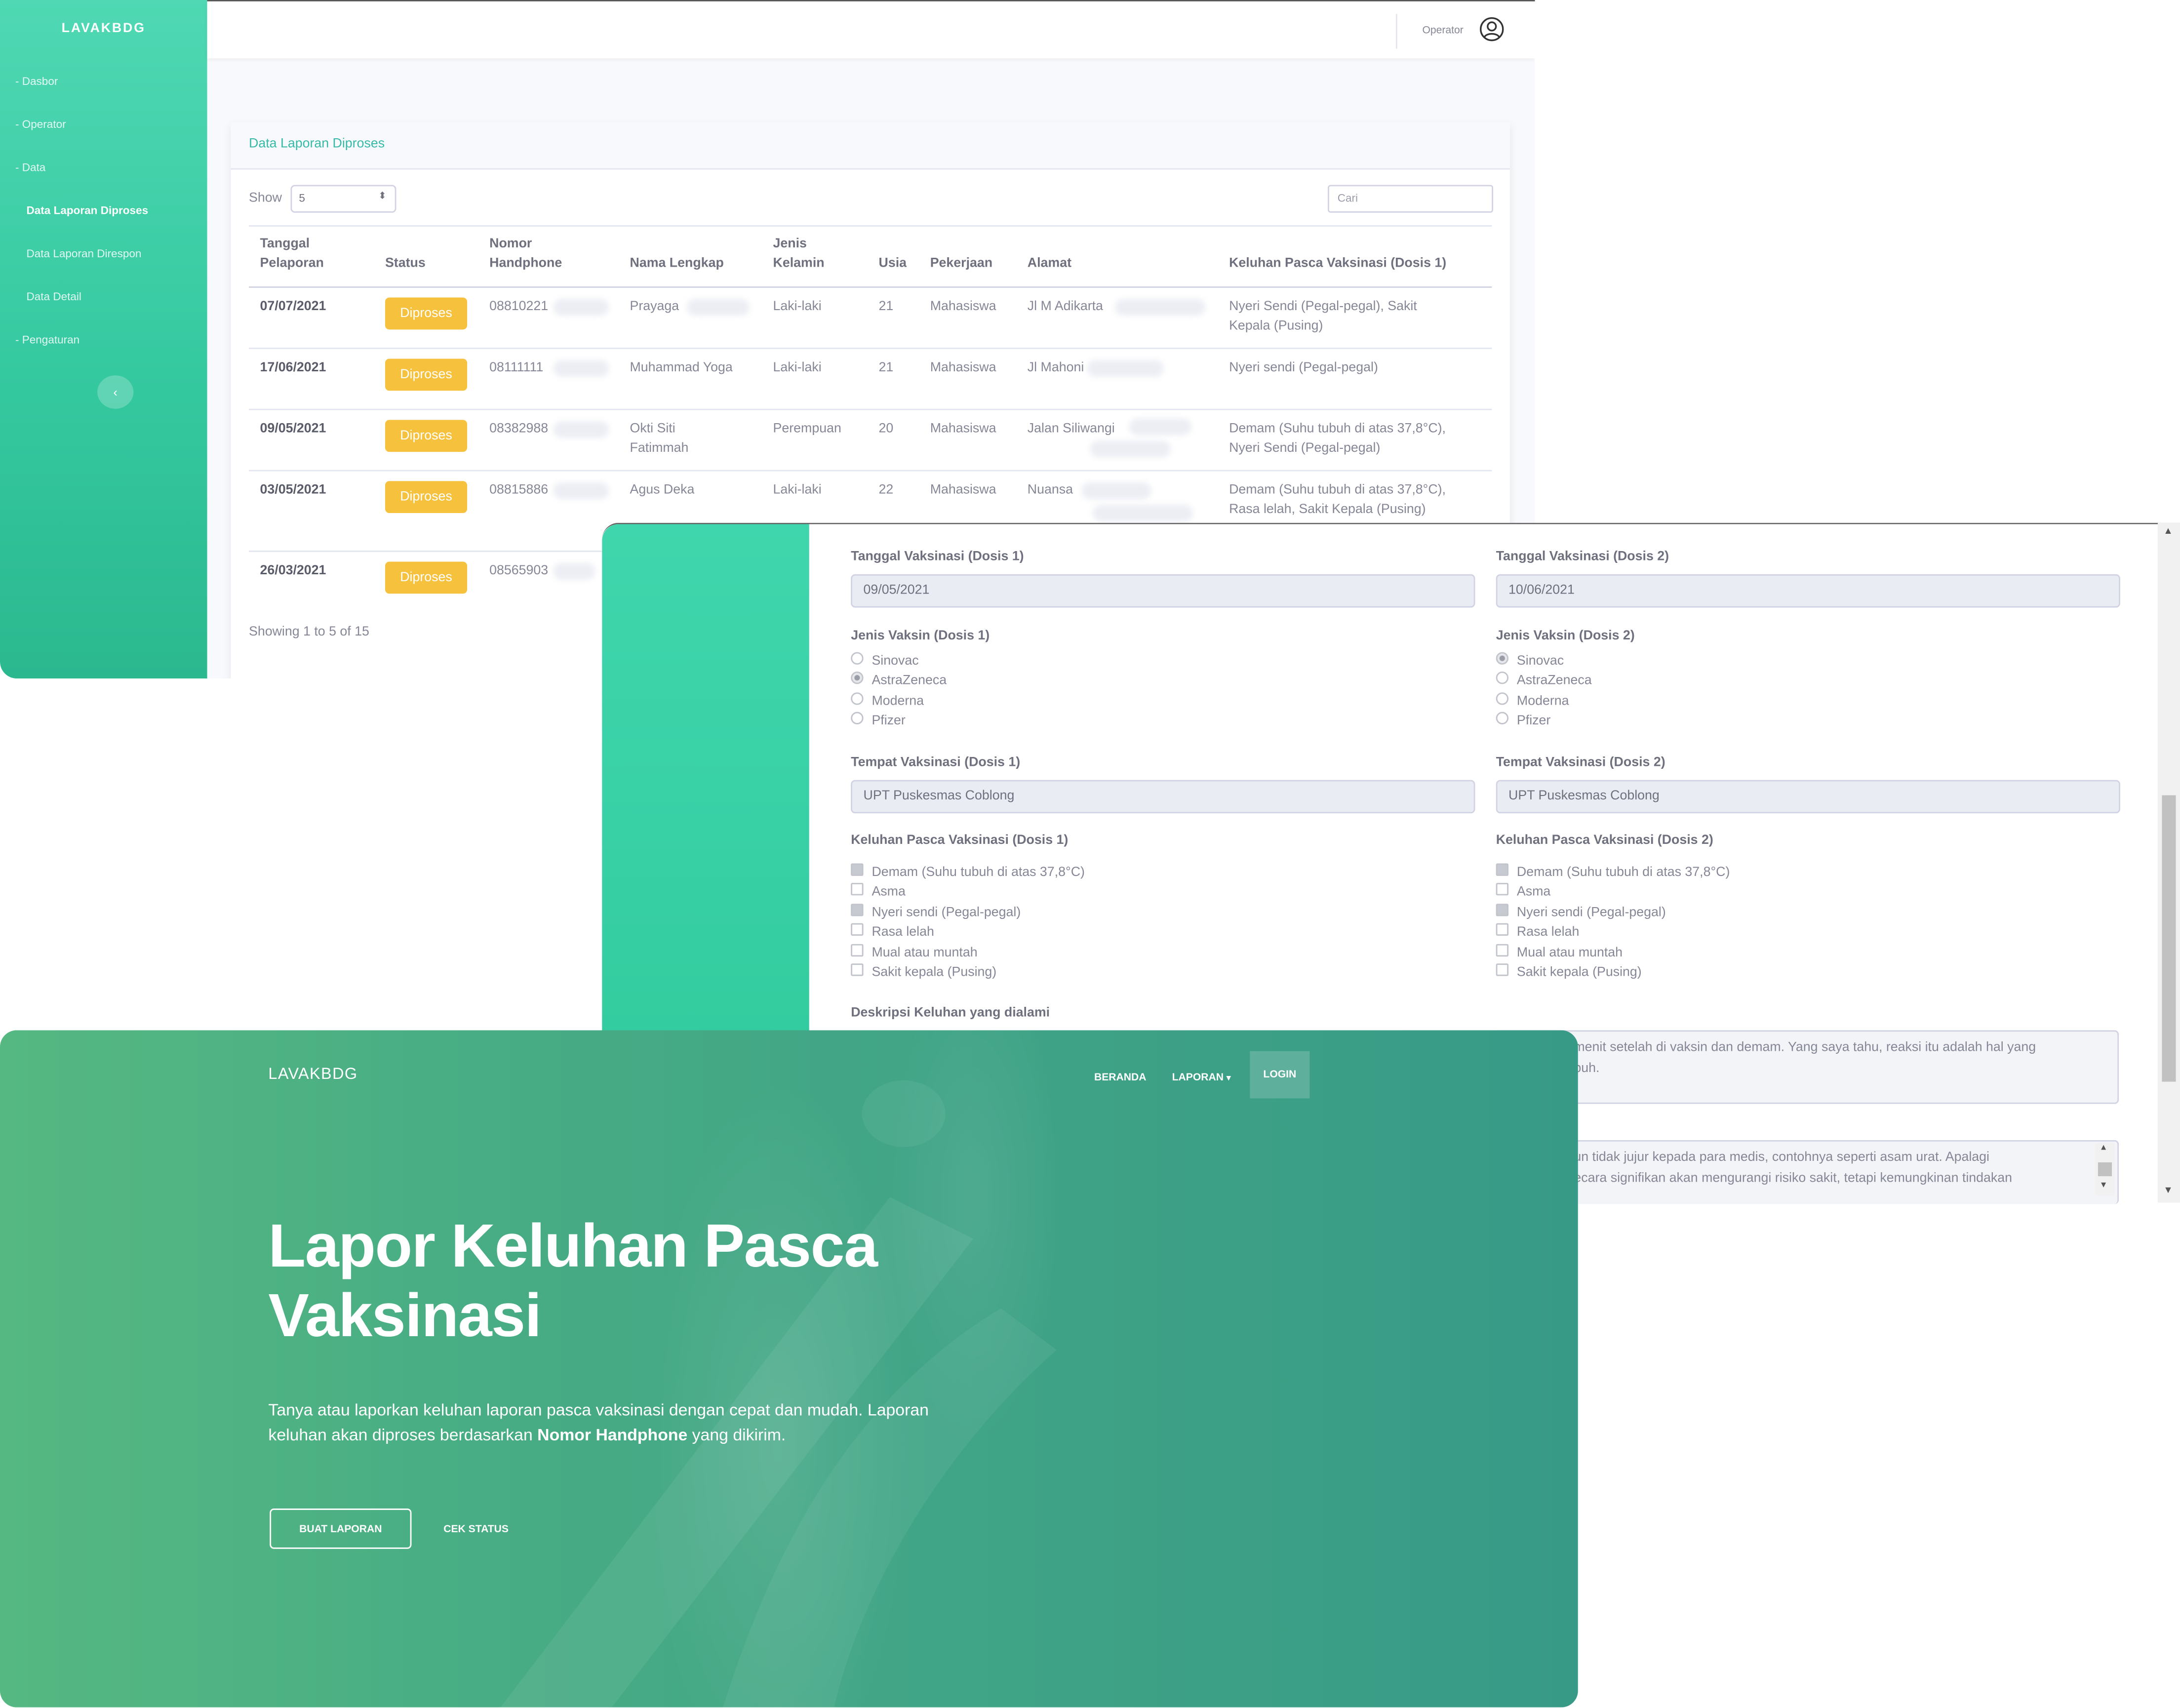 Image resolution: width=2180 pixels, height=1708 pixels. What do you see at coordinates (2169, 938) in the screenshot?
I see `page-scroll-thumb` at bounding box center [2169, 938].